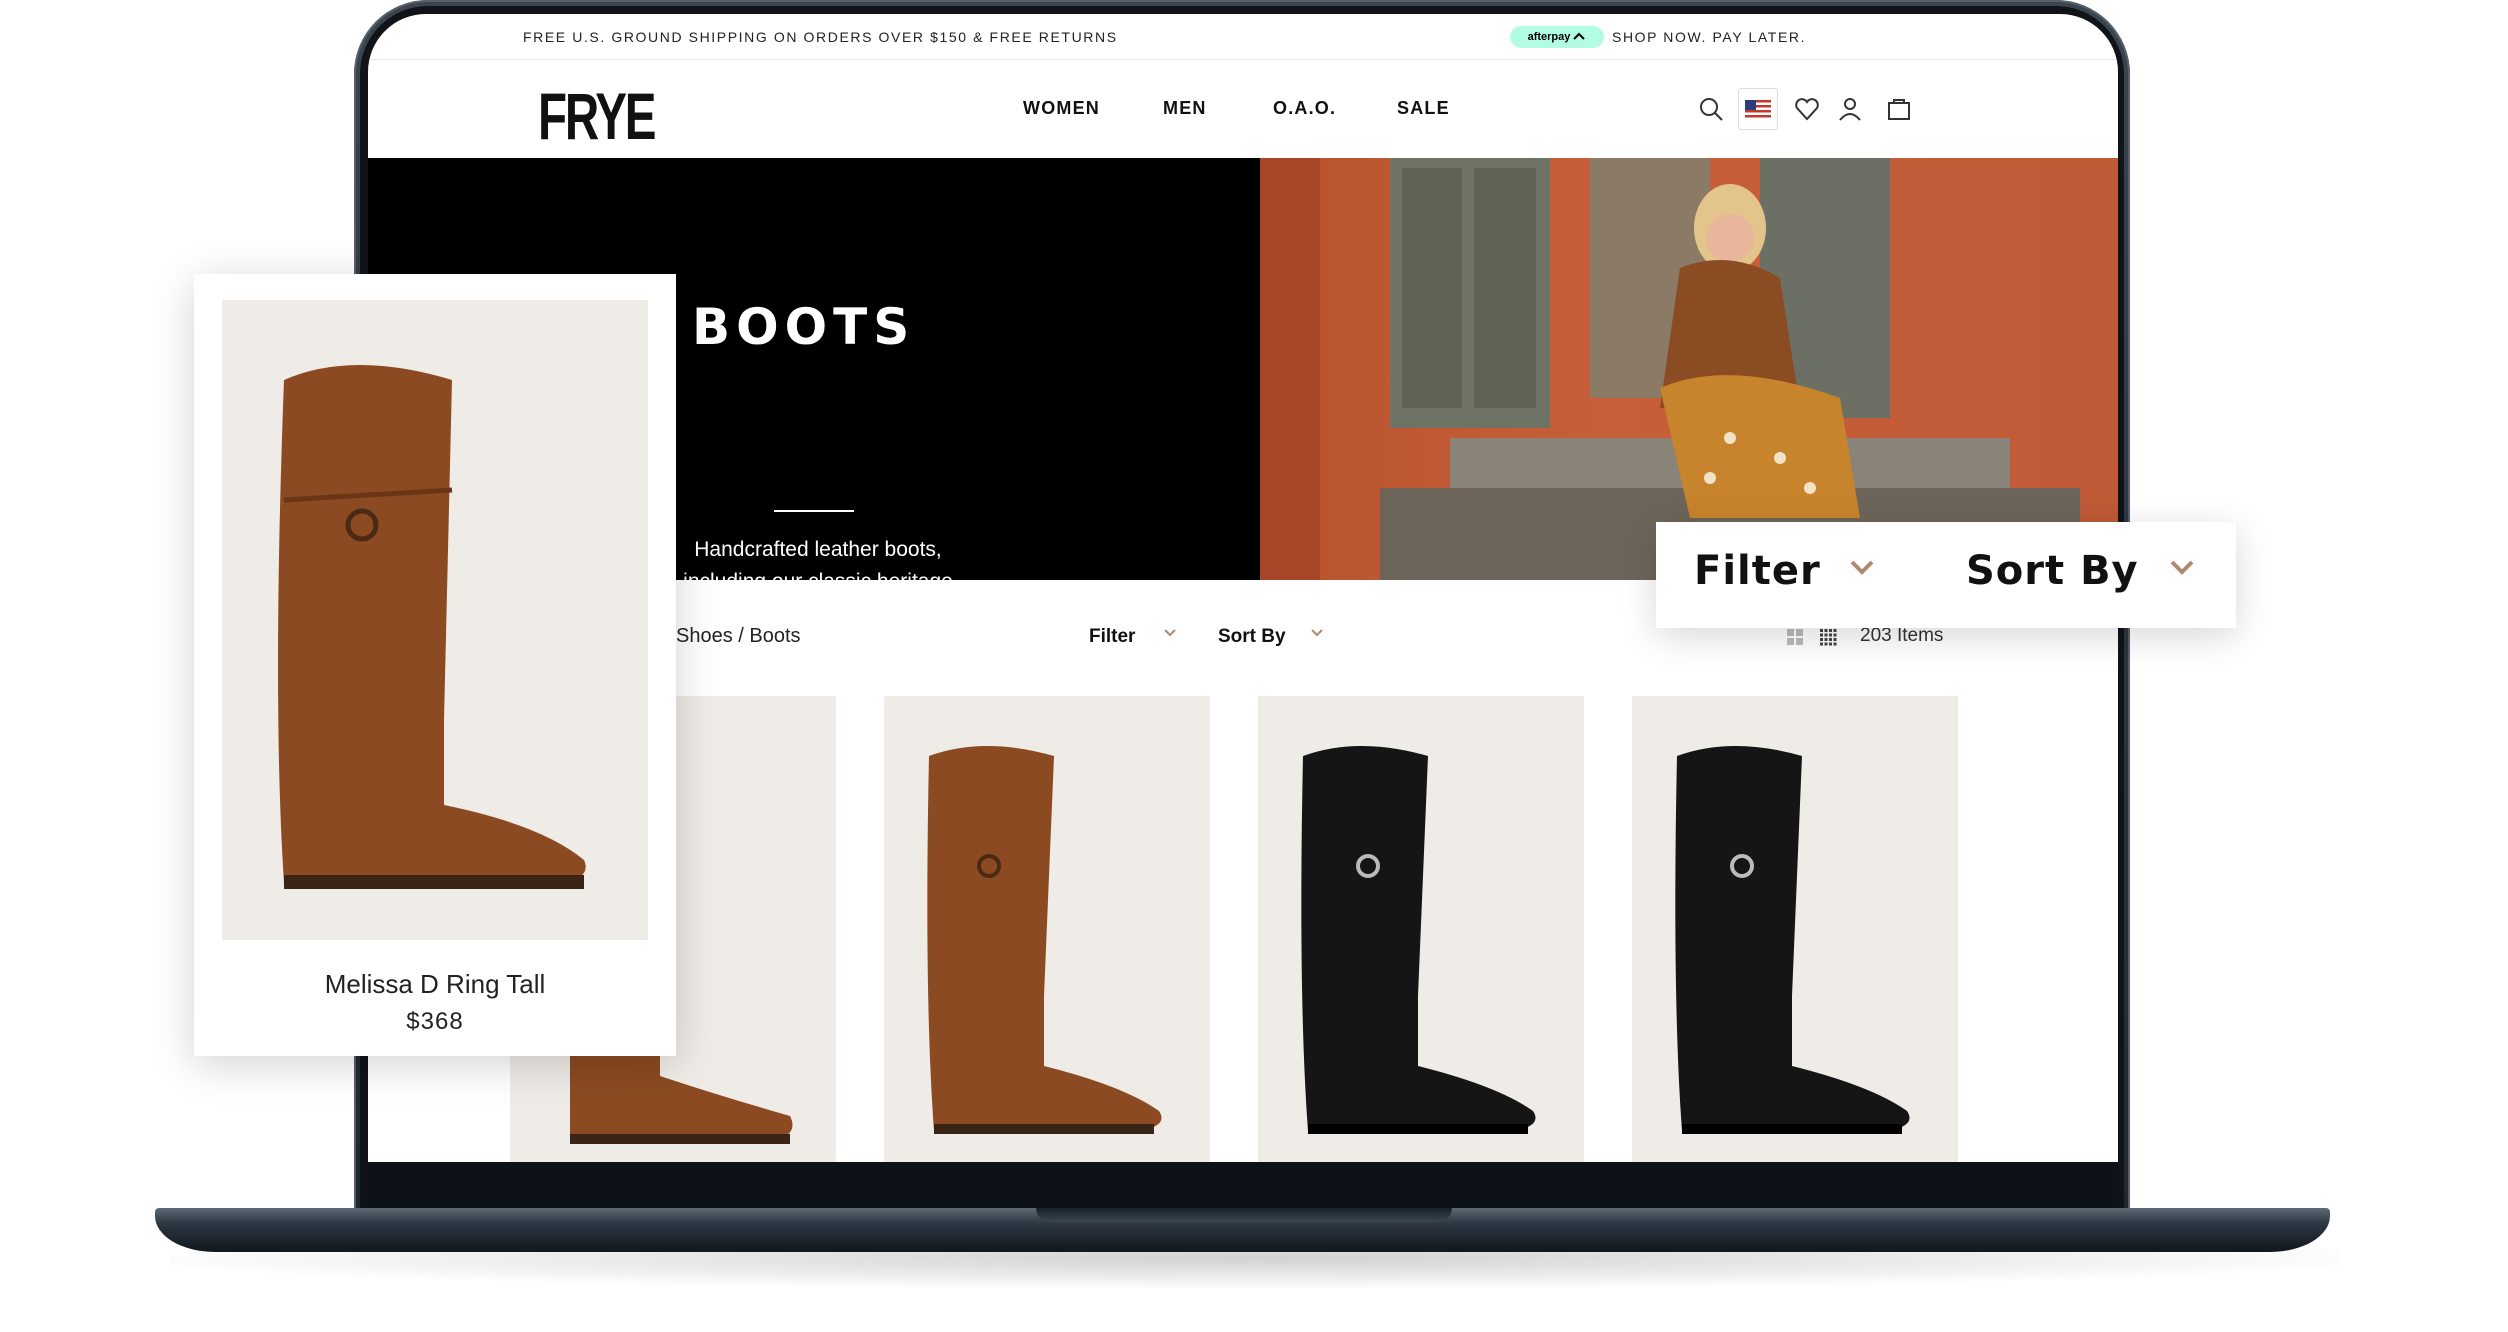 The width and height of the screenshot is (2508, 1332). Describe the element at coordinates (1549, 37) in the screenshot. I see `afterpay-badge-label: afterpay` at that location.